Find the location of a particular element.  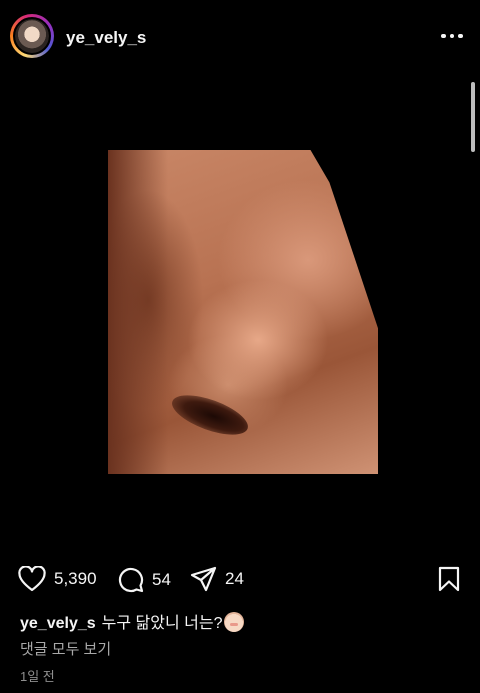

caption-text: 누구 닮았니 너는? is located at coordinates (162, 623).